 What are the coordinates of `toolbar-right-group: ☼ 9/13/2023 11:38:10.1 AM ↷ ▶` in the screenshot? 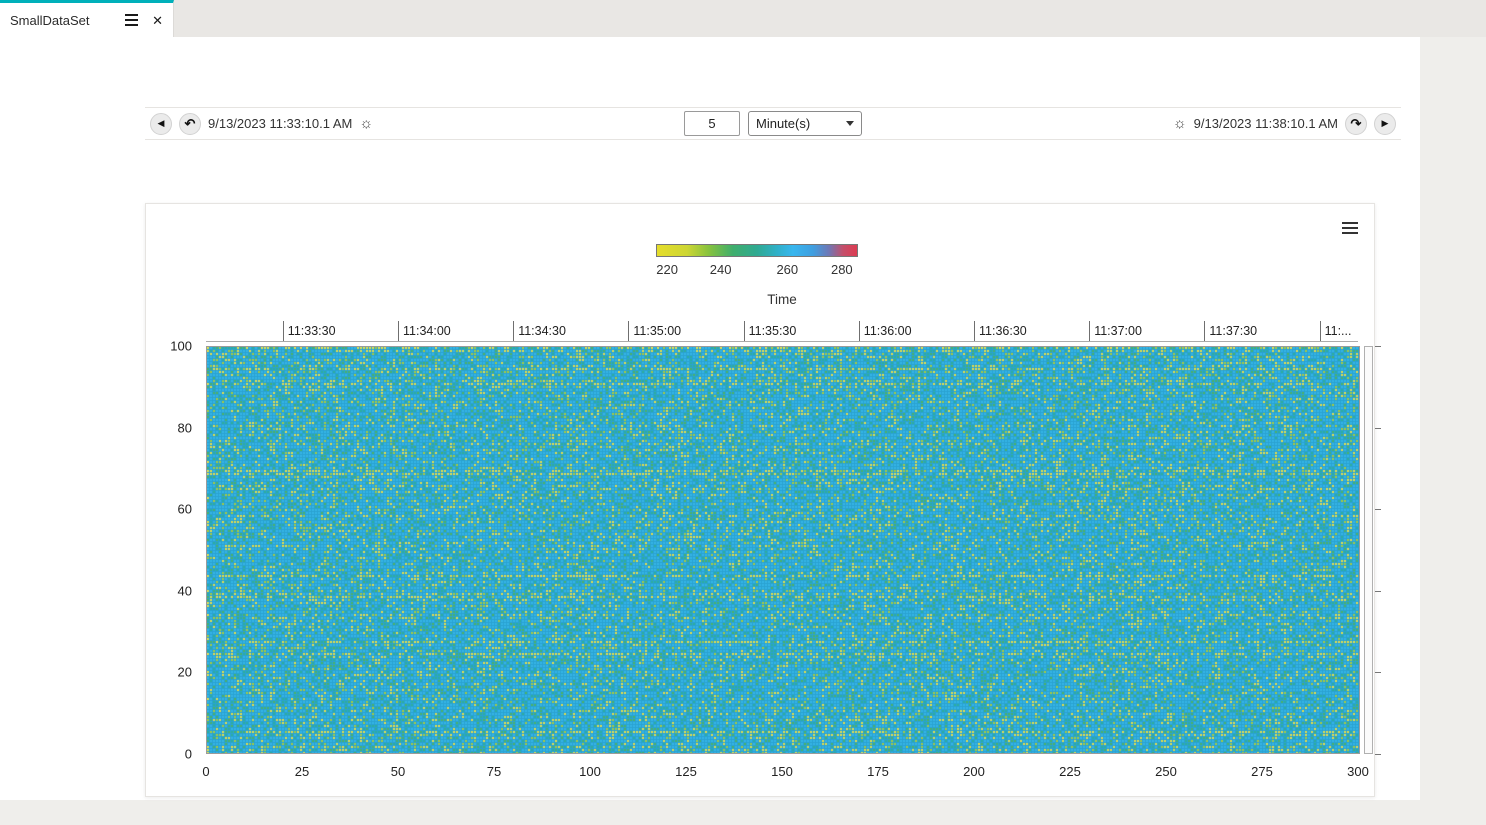 It's located at (1284, 123).